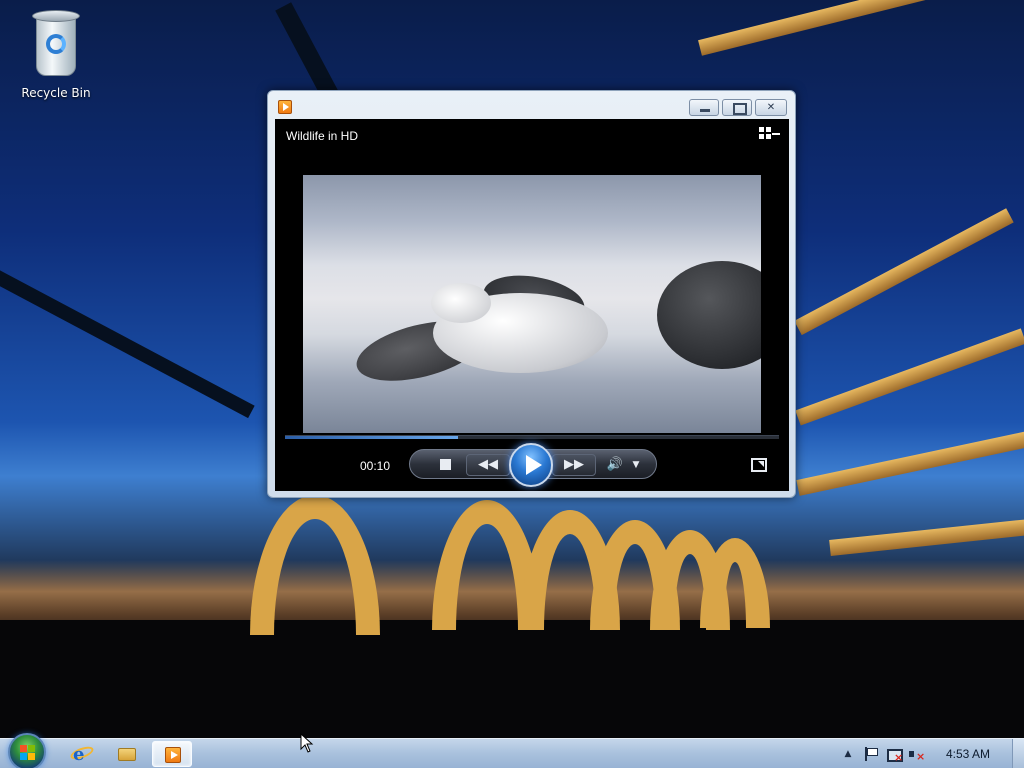  Describe the element at coordinates (532, 437) in the screenshot. I see `seek-bar` at that location.